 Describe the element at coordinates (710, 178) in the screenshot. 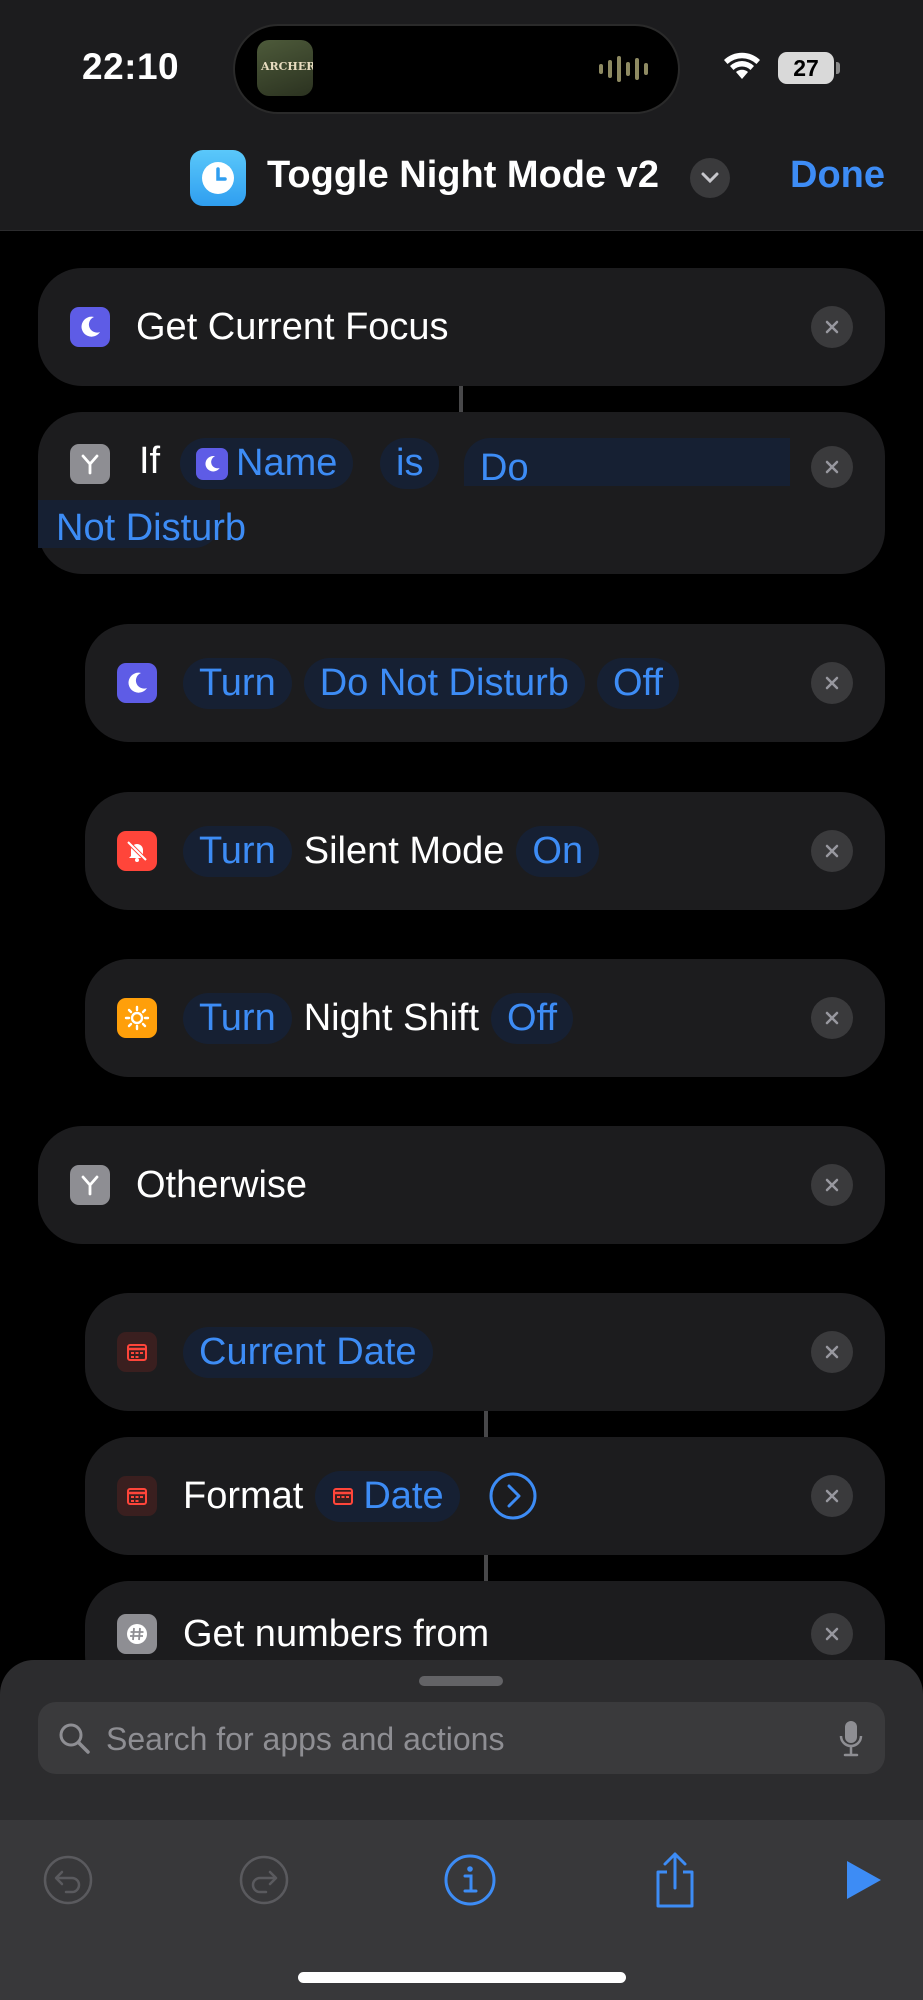

I see `chevron-down-icon` at that location.